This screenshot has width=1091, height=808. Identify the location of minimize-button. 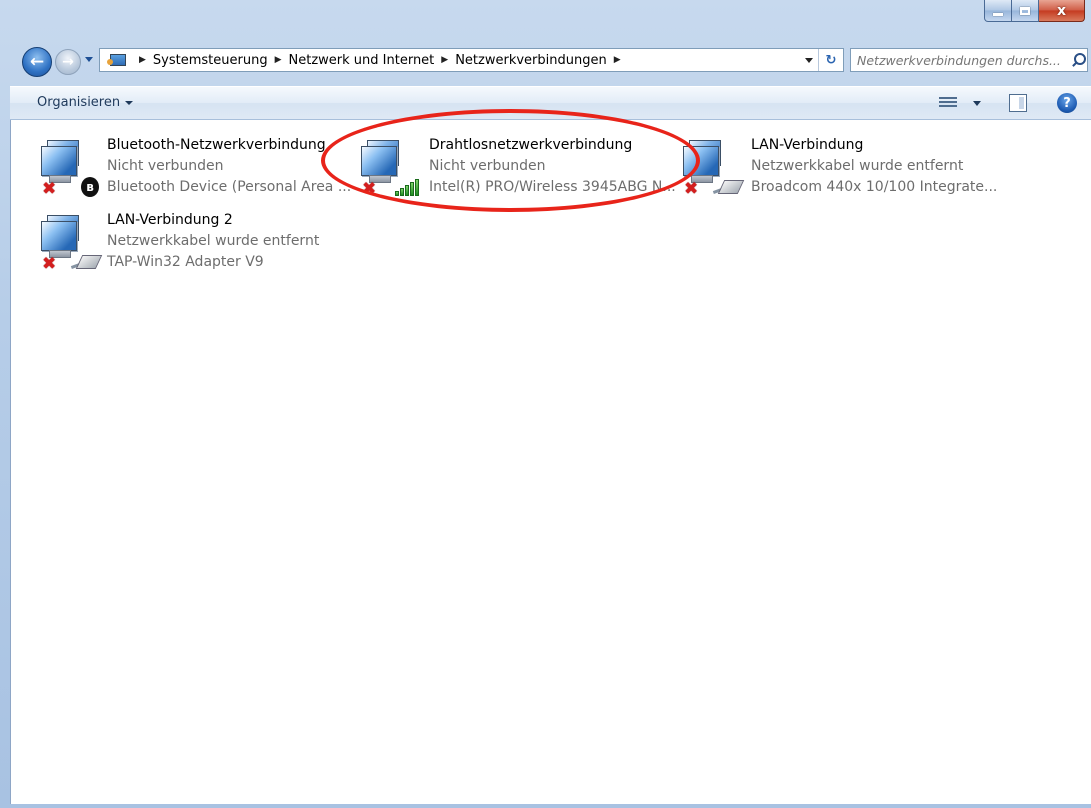
(998, 11).